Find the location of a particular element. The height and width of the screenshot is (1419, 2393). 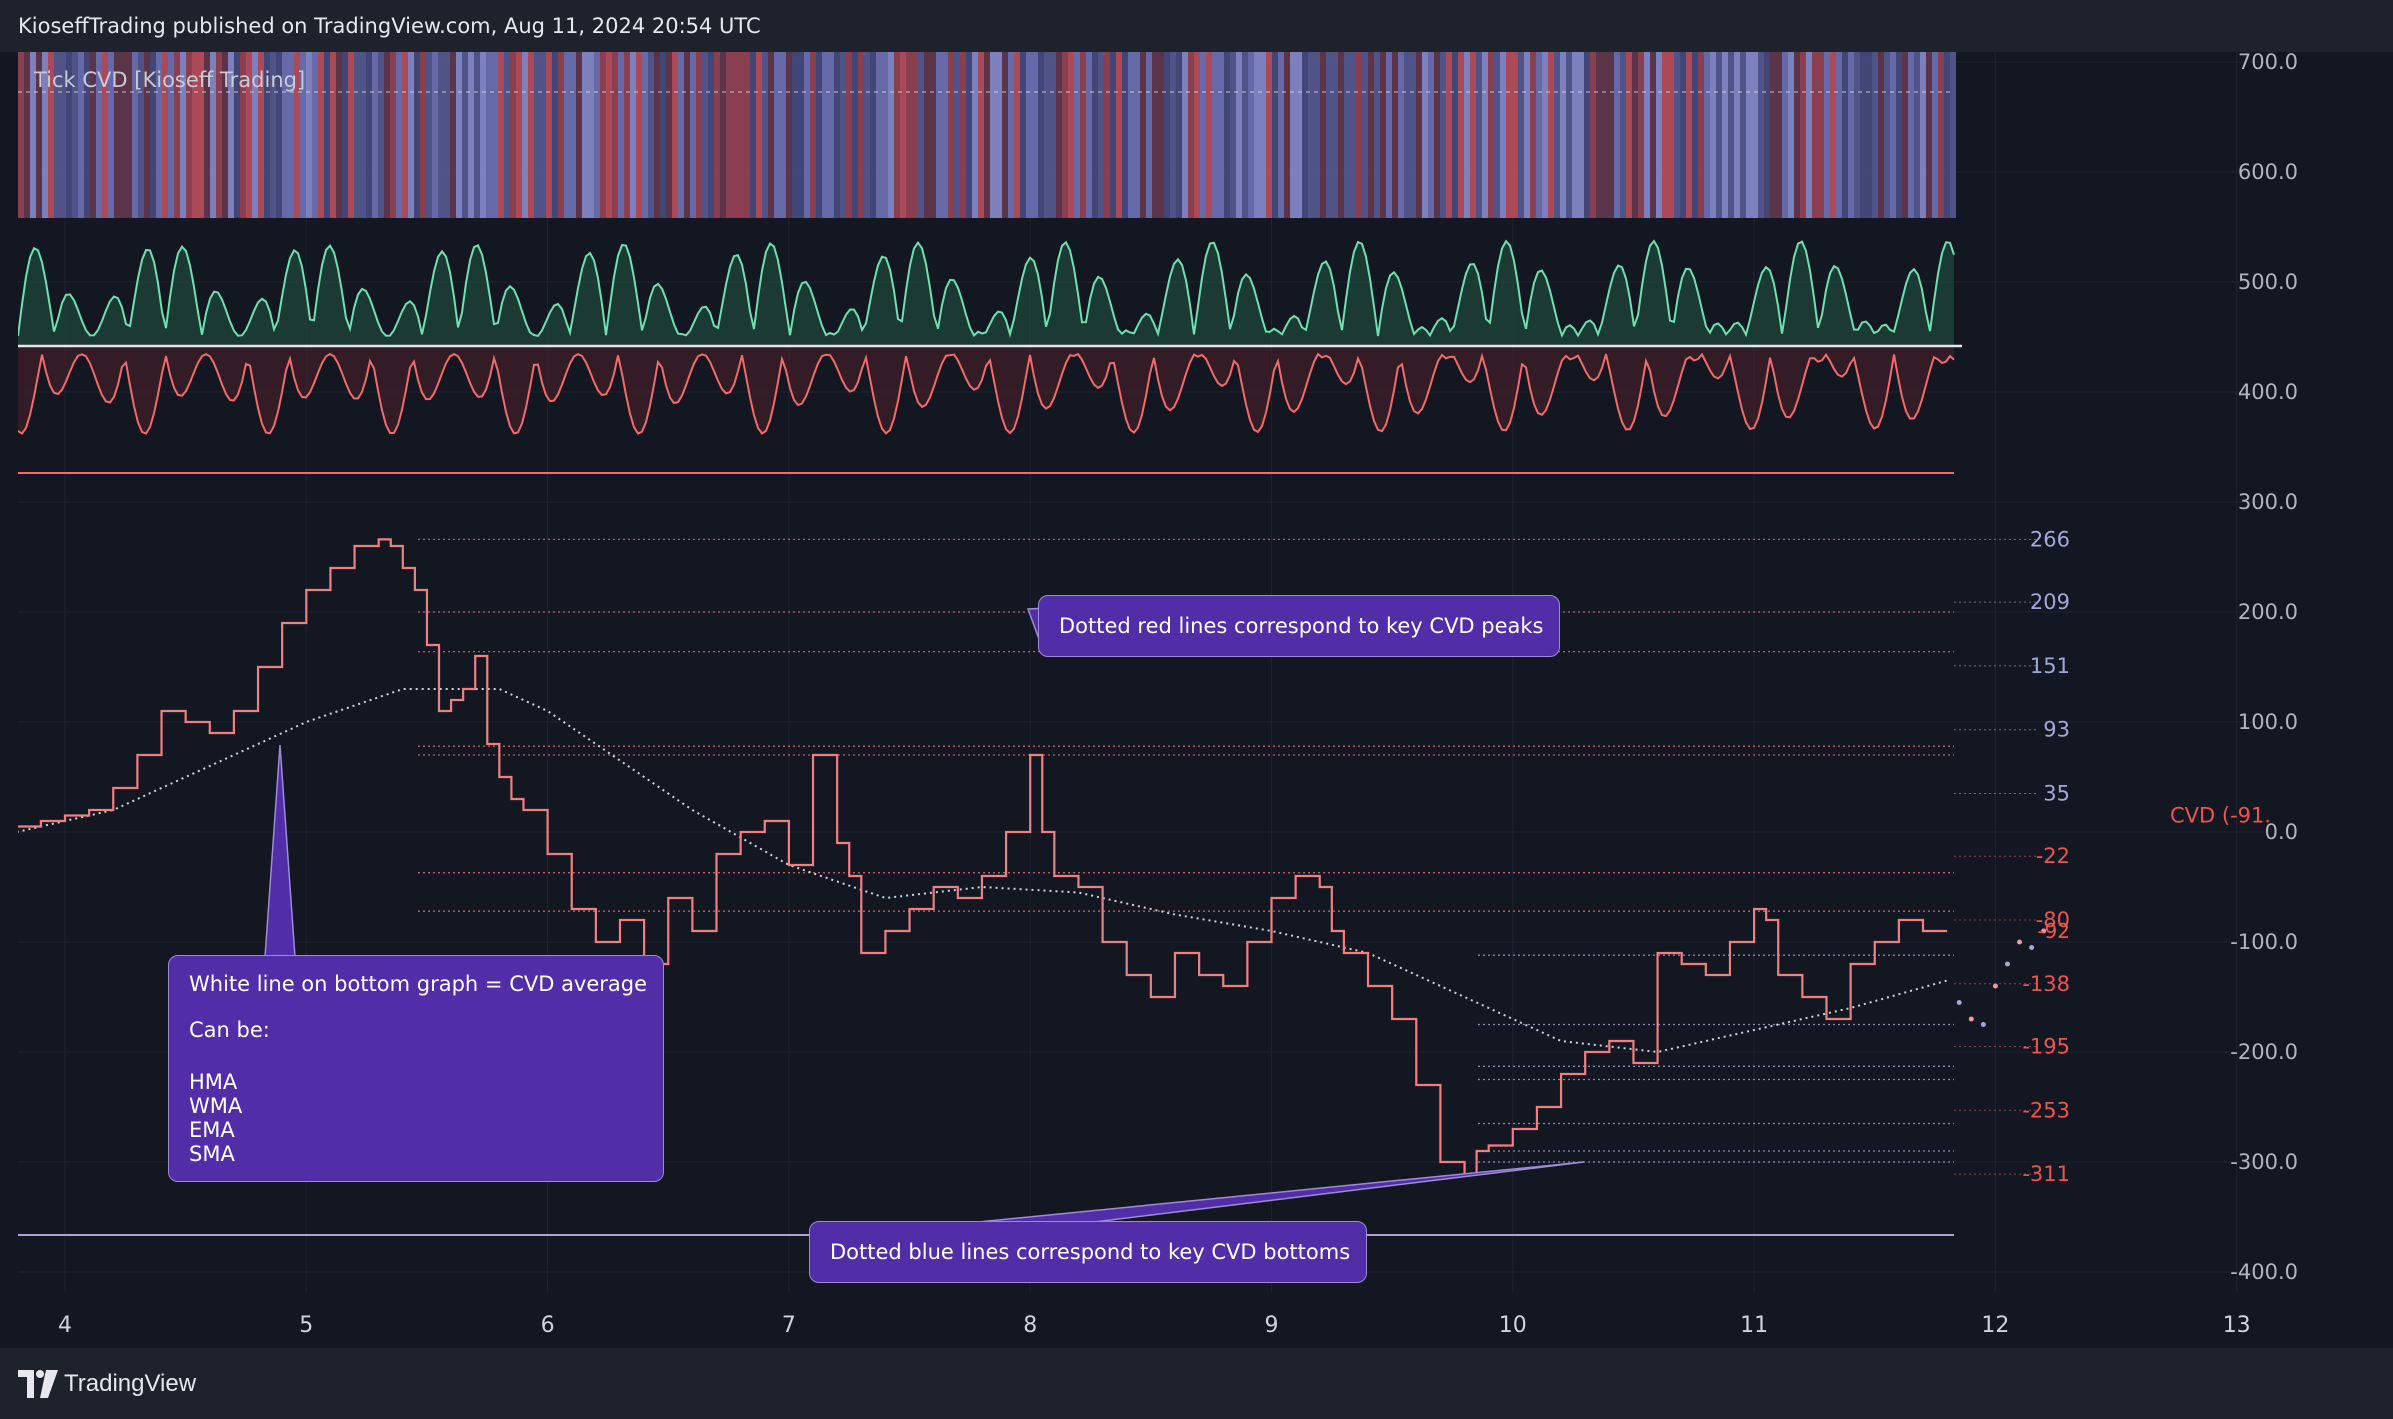

oscillator is located at coordinates (990, 337).